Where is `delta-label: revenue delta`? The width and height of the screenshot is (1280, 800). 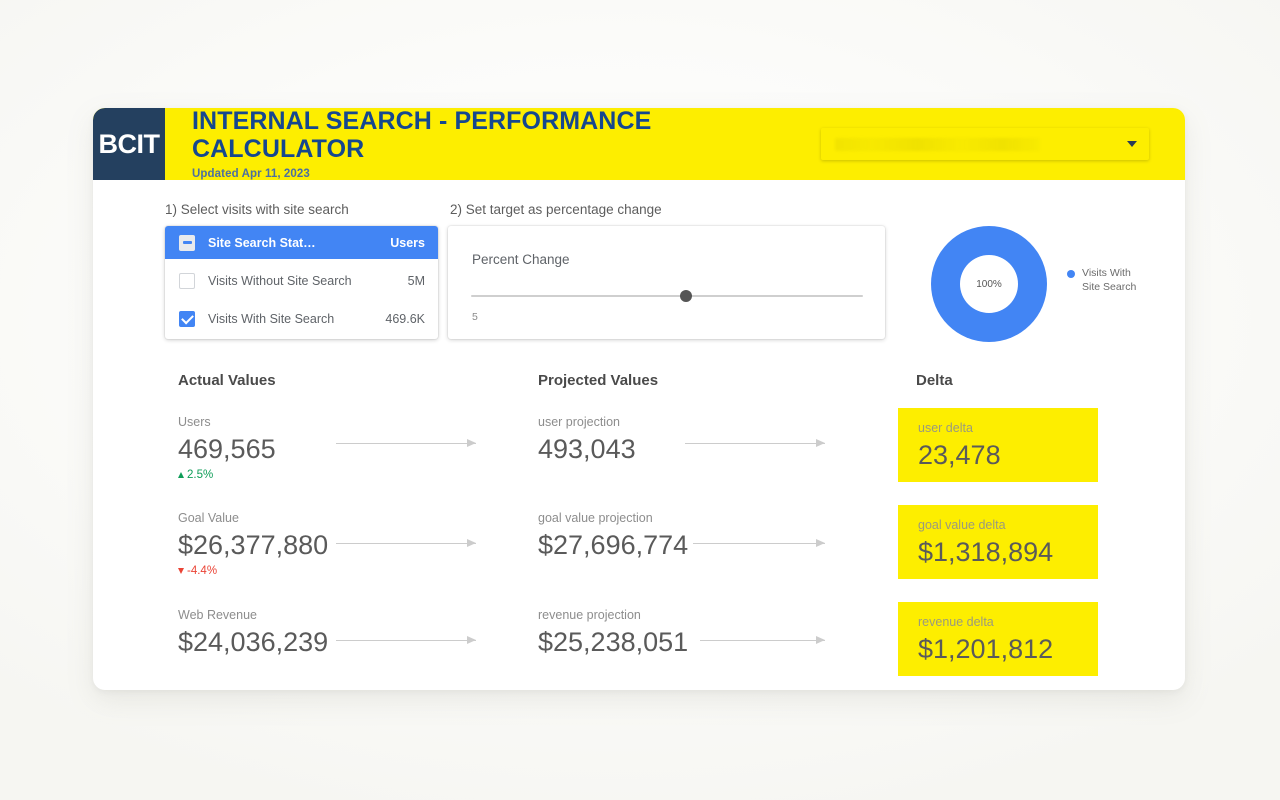
delta-label: revenue delta is located at coordinates (956, 622).